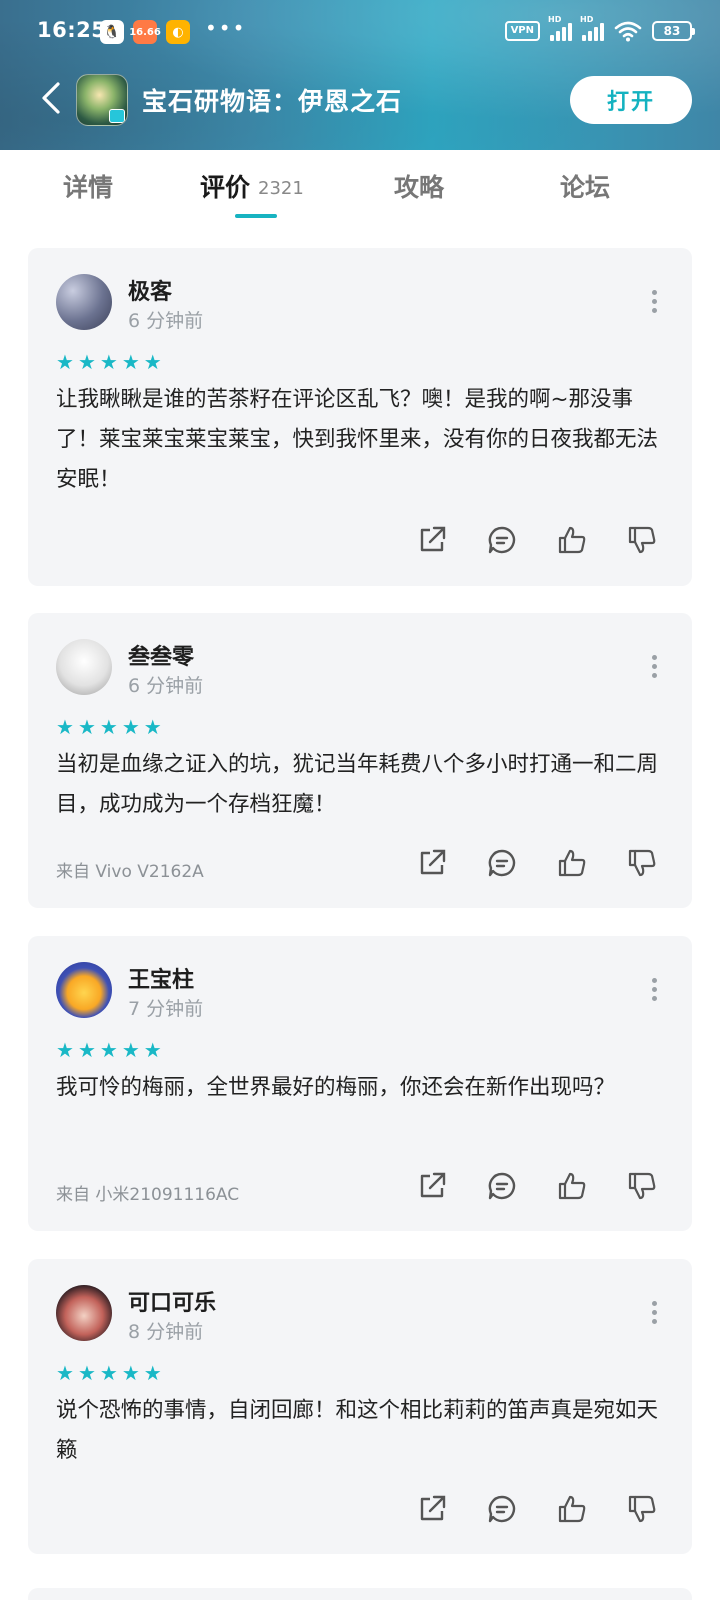 This screenshot has height=1600, width=720. What do you see at coordinates (357, 1430) in the screenshot?
I see `review-content: 说个恐怖的事情，自闭回廊！和这个相比莉莉的笛声真是宛如天籁` at bounding box center [357, 1430].